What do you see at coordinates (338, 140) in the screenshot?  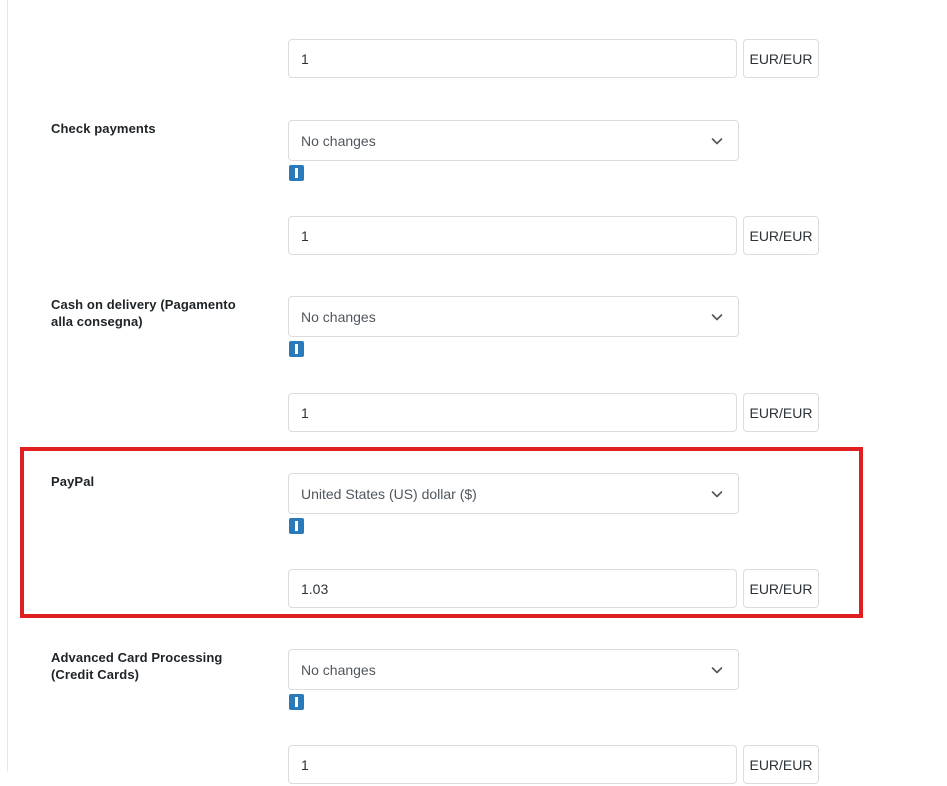 I see `currency-select-value-check-payments: No changes` at bounding box center [338, 140].